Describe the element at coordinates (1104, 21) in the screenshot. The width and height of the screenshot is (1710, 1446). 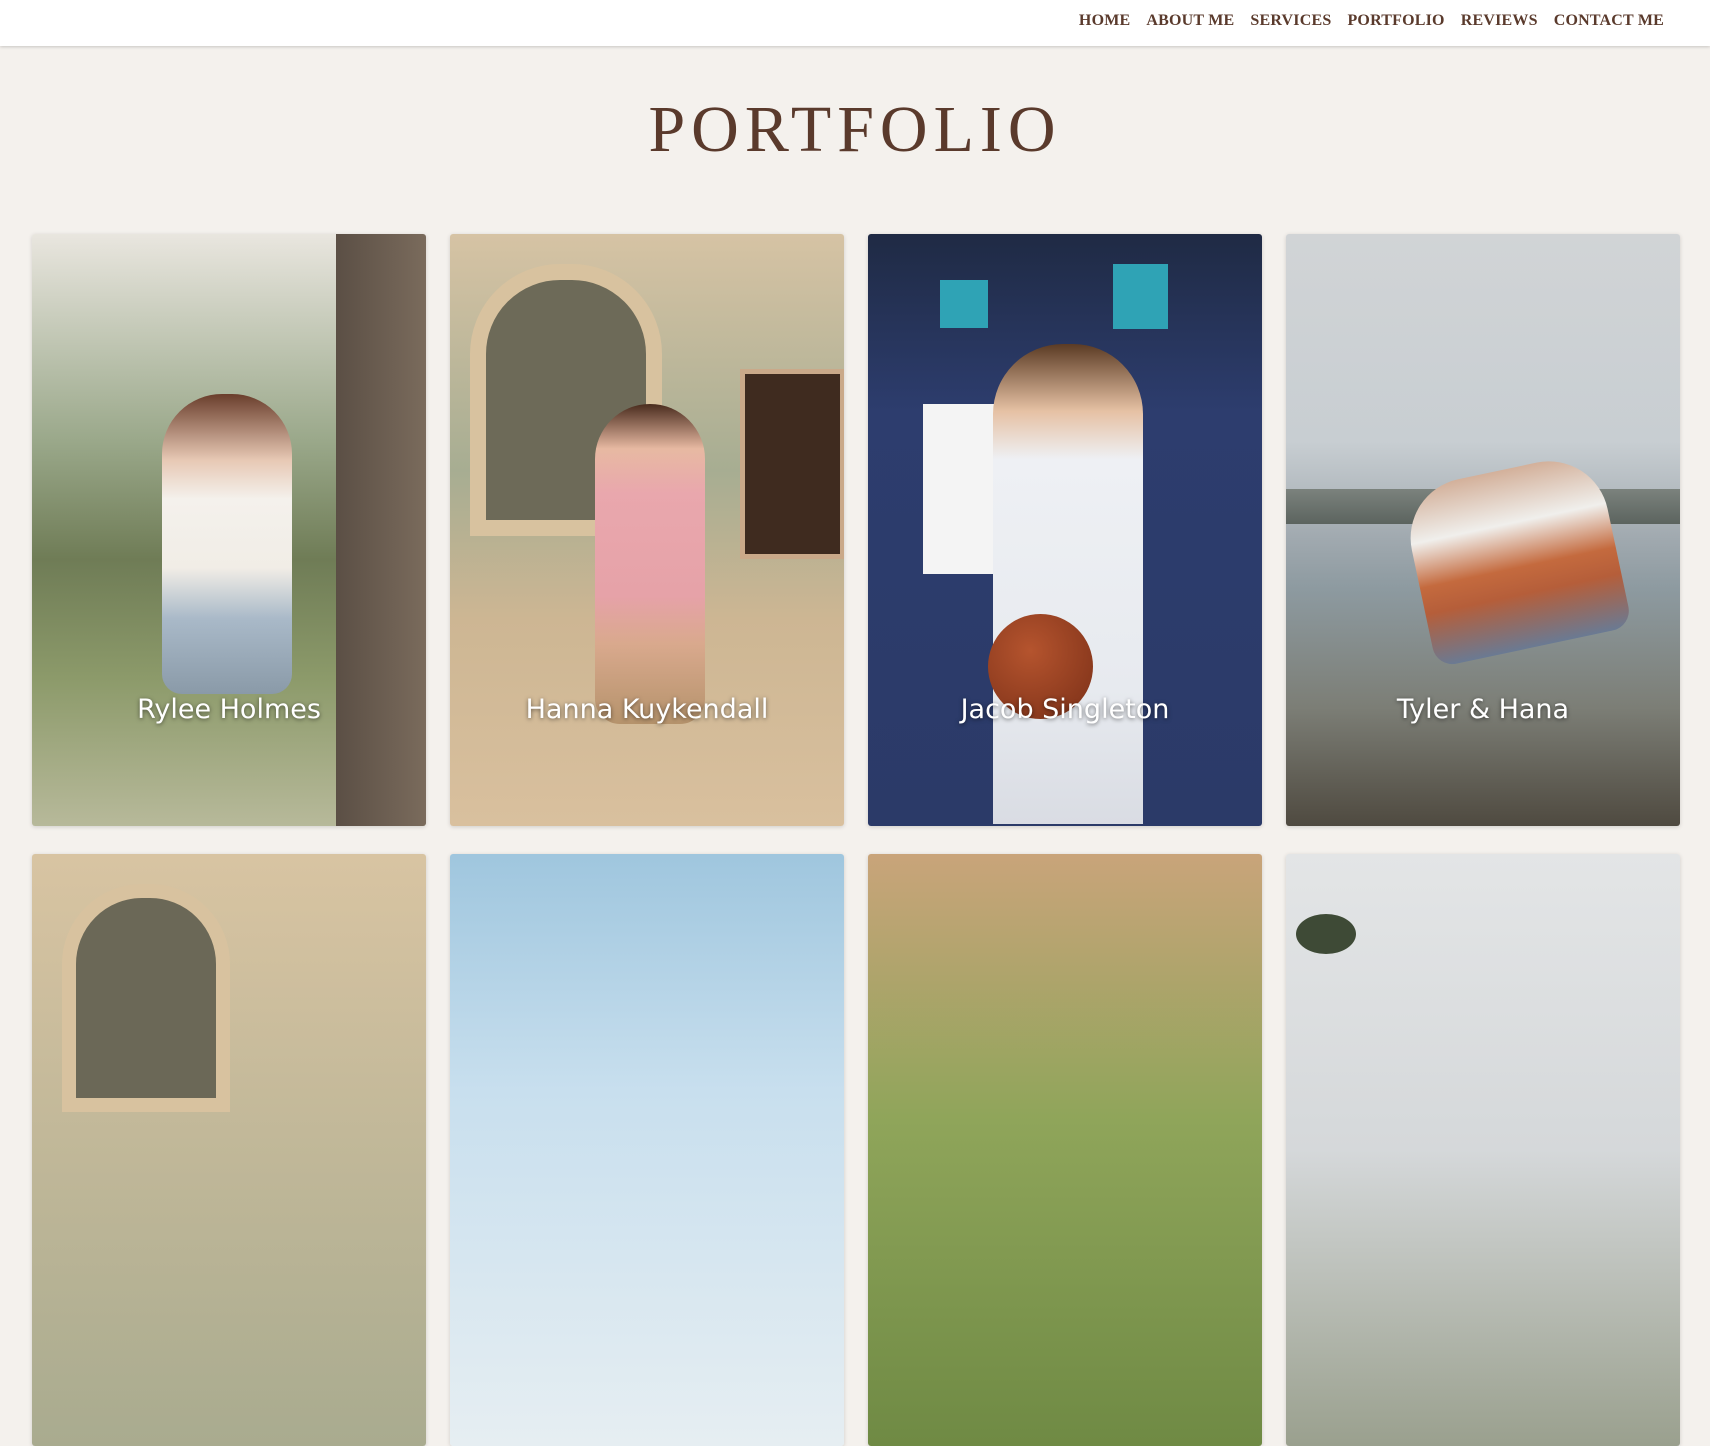
I see `nav-home: HOME` at that location.